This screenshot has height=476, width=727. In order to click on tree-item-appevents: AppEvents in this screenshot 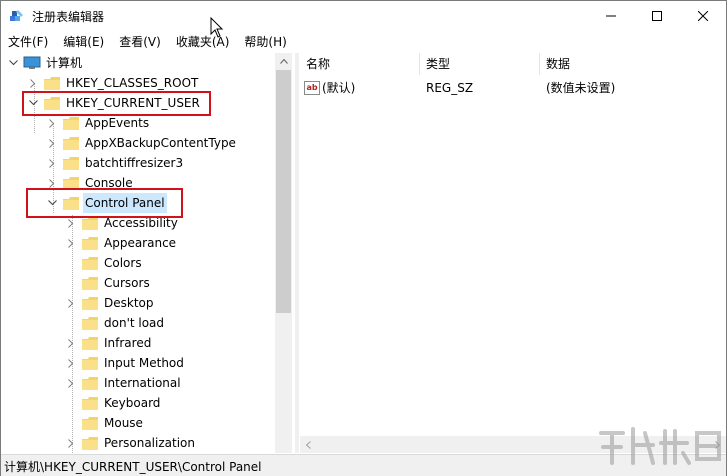, I will do `click(98, 123)`.